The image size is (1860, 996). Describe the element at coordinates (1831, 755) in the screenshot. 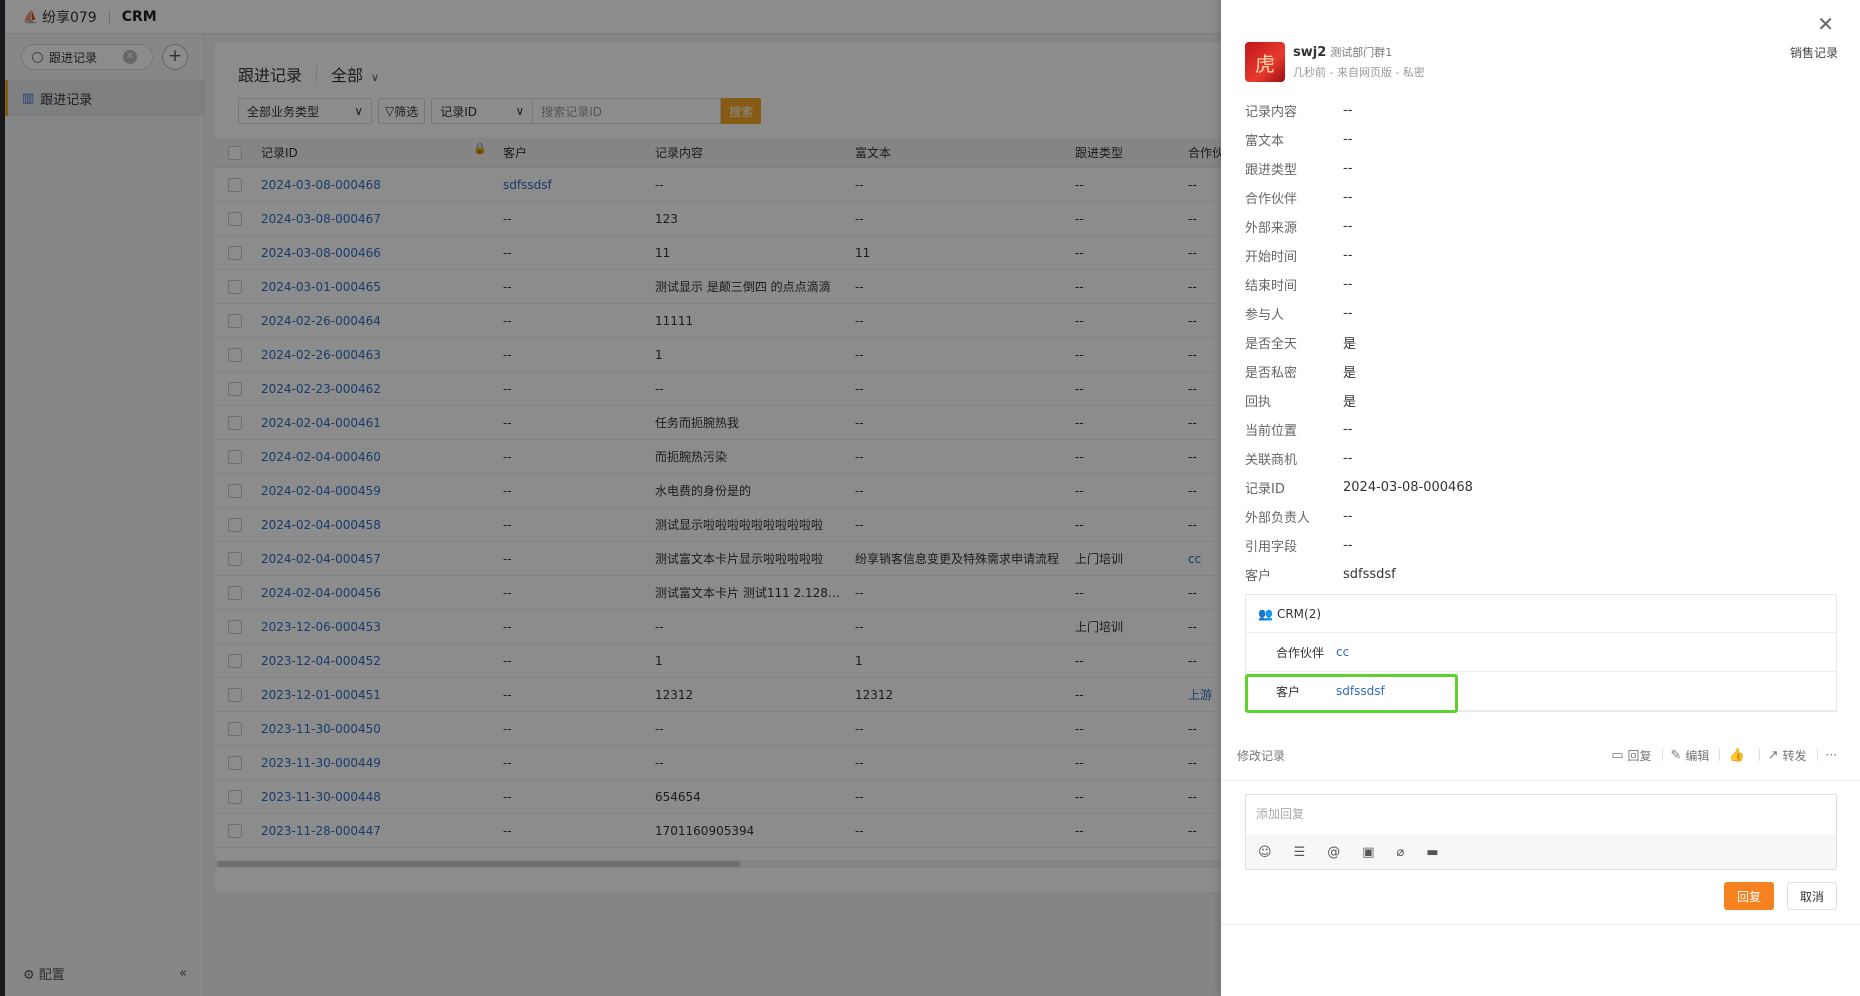

I see `more-icon: ···` at that location.